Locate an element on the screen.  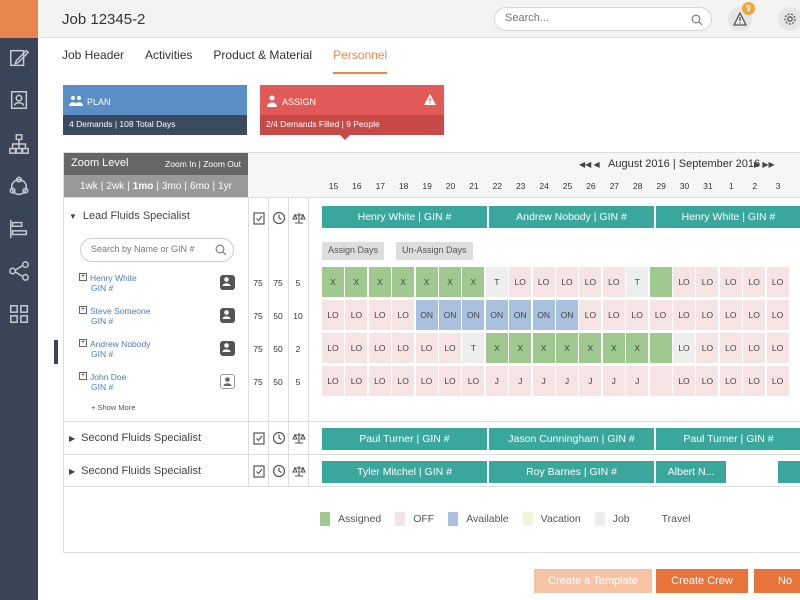
tab-product-material: Product & Material is located at coordinates (262, 56).